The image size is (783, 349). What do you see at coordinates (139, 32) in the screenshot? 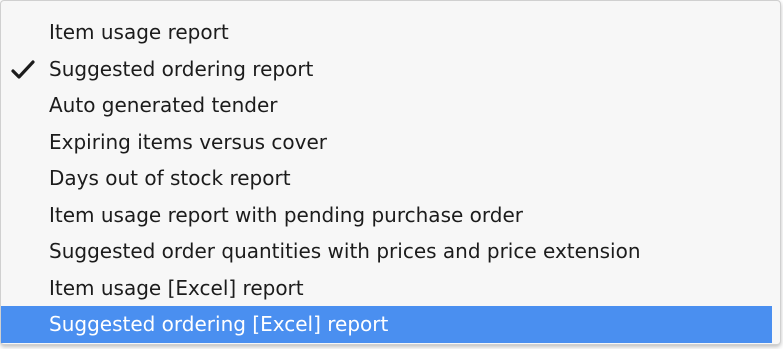
I see `menu-item-label: Item usage report` at bounding box center [139, 32].